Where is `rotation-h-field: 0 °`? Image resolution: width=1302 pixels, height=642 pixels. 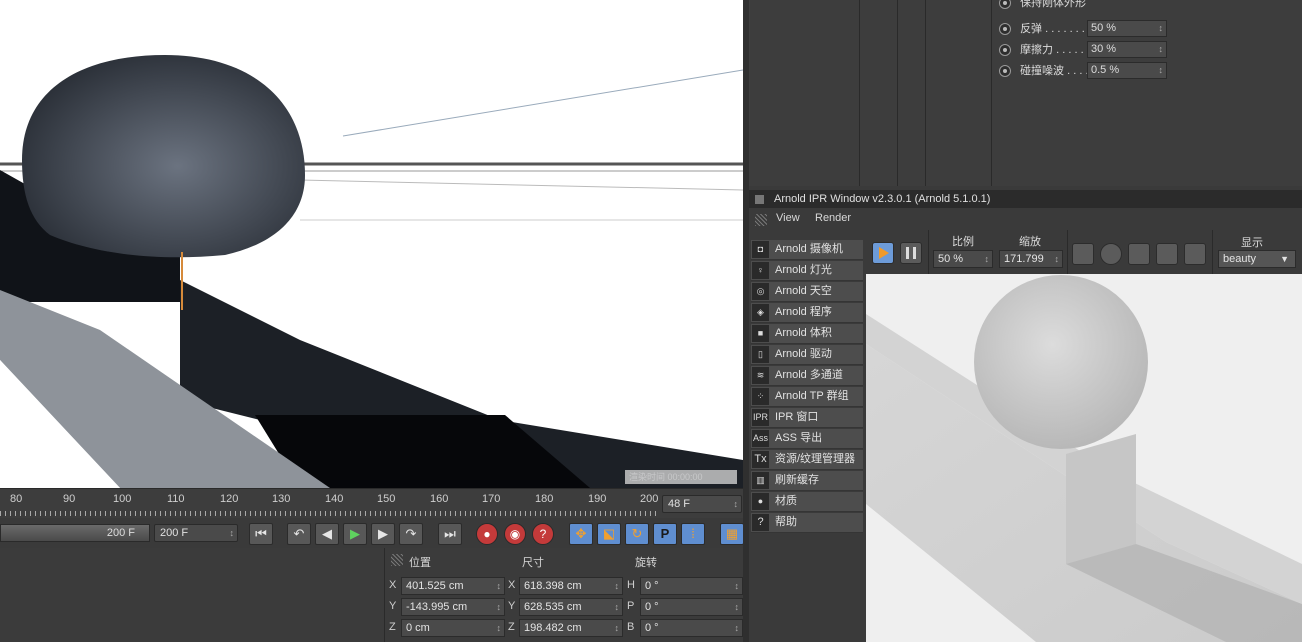 rotation-h-field: 0 ° is located at coordinates (691, 586).